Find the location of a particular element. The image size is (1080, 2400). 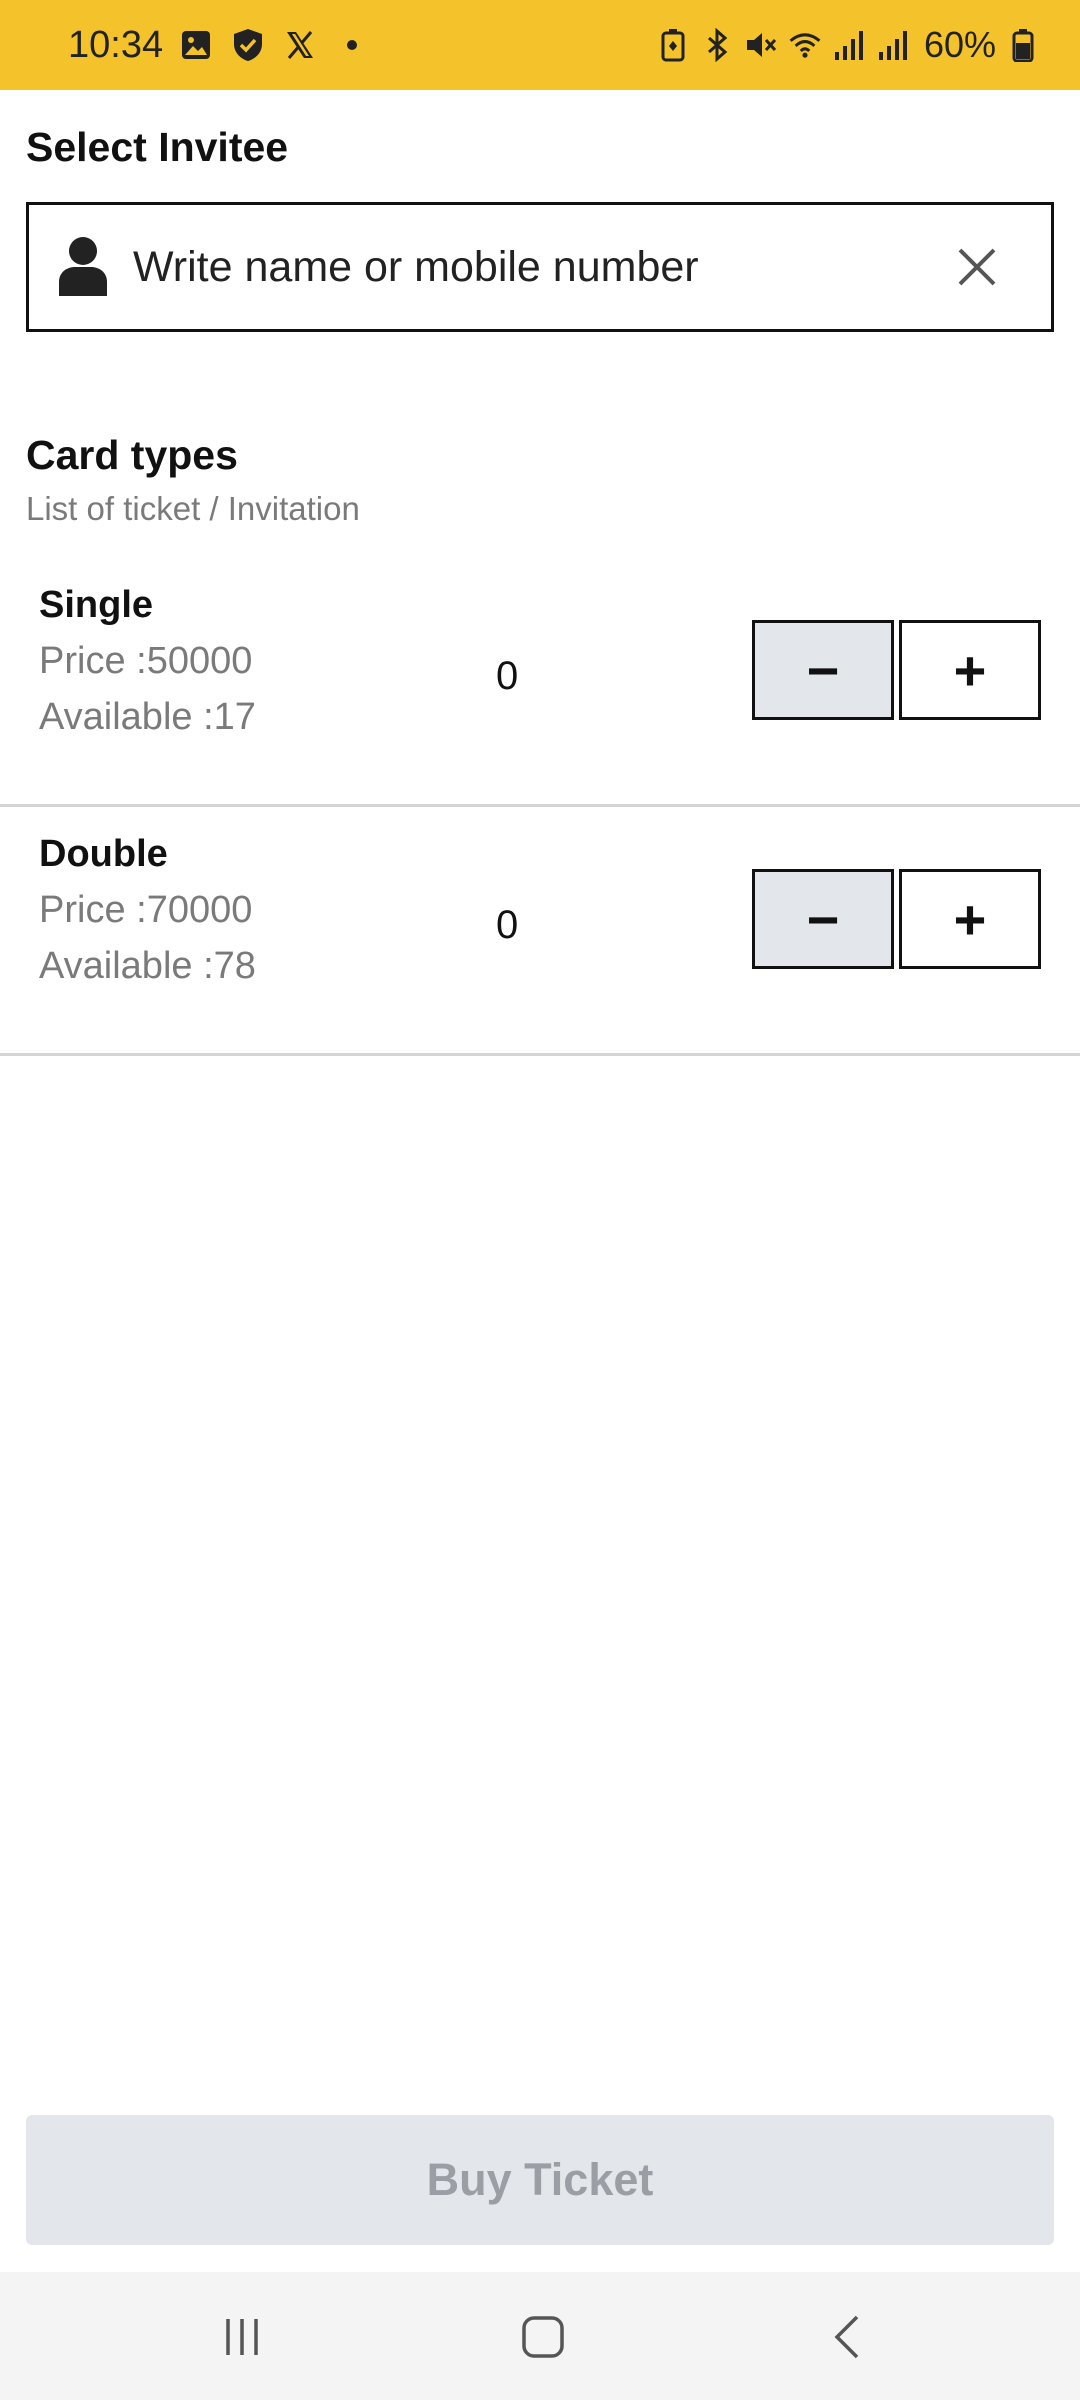

x-logo-icon is located at coordinates (300, 45).